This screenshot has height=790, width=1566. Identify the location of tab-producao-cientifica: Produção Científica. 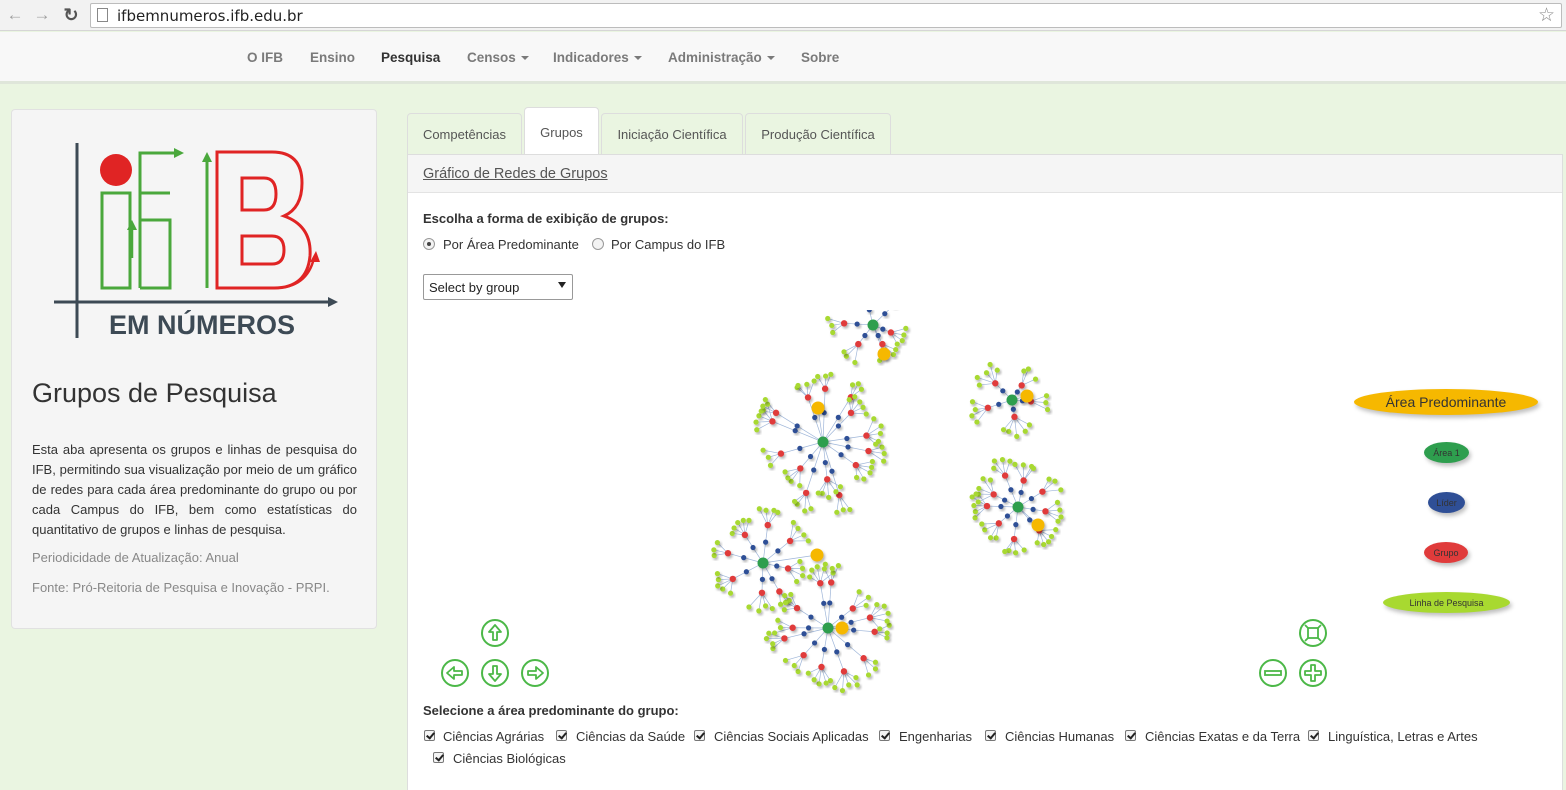
(818, 134).